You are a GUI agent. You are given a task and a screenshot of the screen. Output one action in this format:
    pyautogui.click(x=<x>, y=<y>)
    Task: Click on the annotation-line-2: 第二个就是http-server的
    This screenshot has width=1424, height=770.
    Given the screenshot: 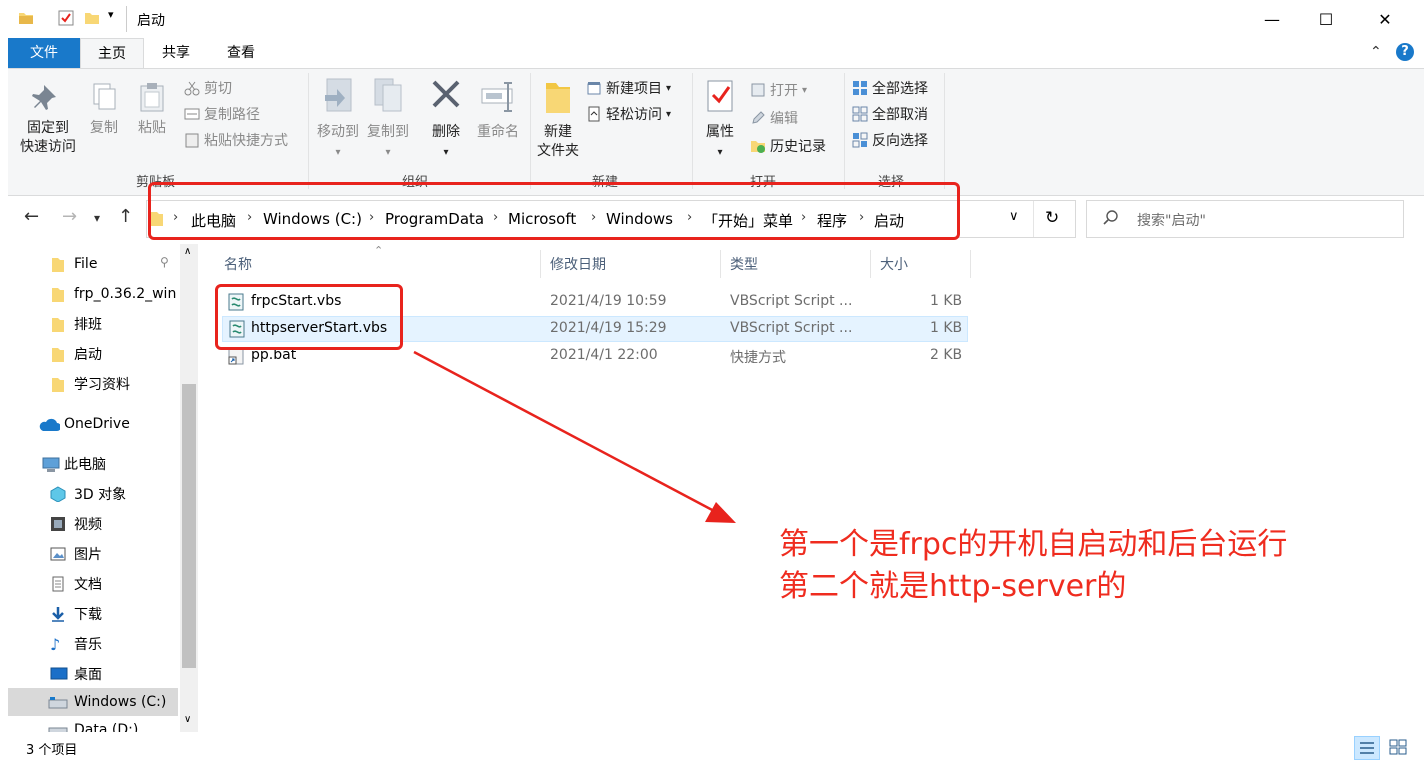 What is the action you would take?
    pyautogui.click(x=953, y=586)
    